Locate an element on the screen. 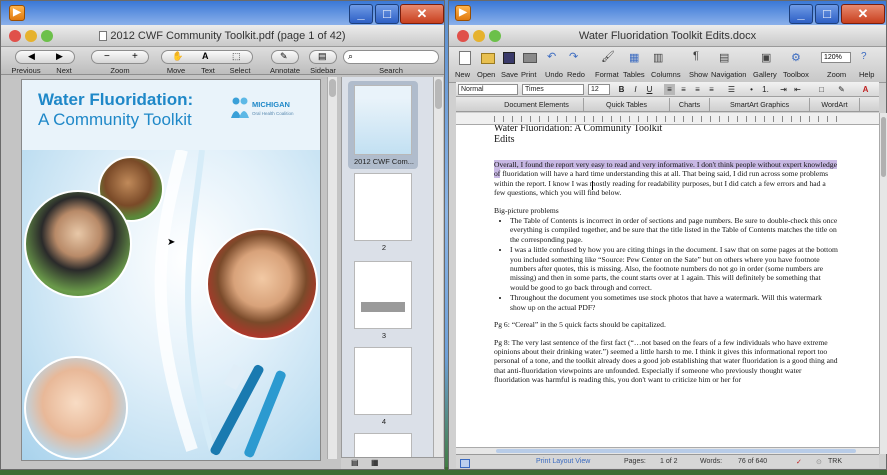 Image resolution: width=887 pixels, height=475 pixels. sidebar-scrollbar is located at coordinates (438, 268).